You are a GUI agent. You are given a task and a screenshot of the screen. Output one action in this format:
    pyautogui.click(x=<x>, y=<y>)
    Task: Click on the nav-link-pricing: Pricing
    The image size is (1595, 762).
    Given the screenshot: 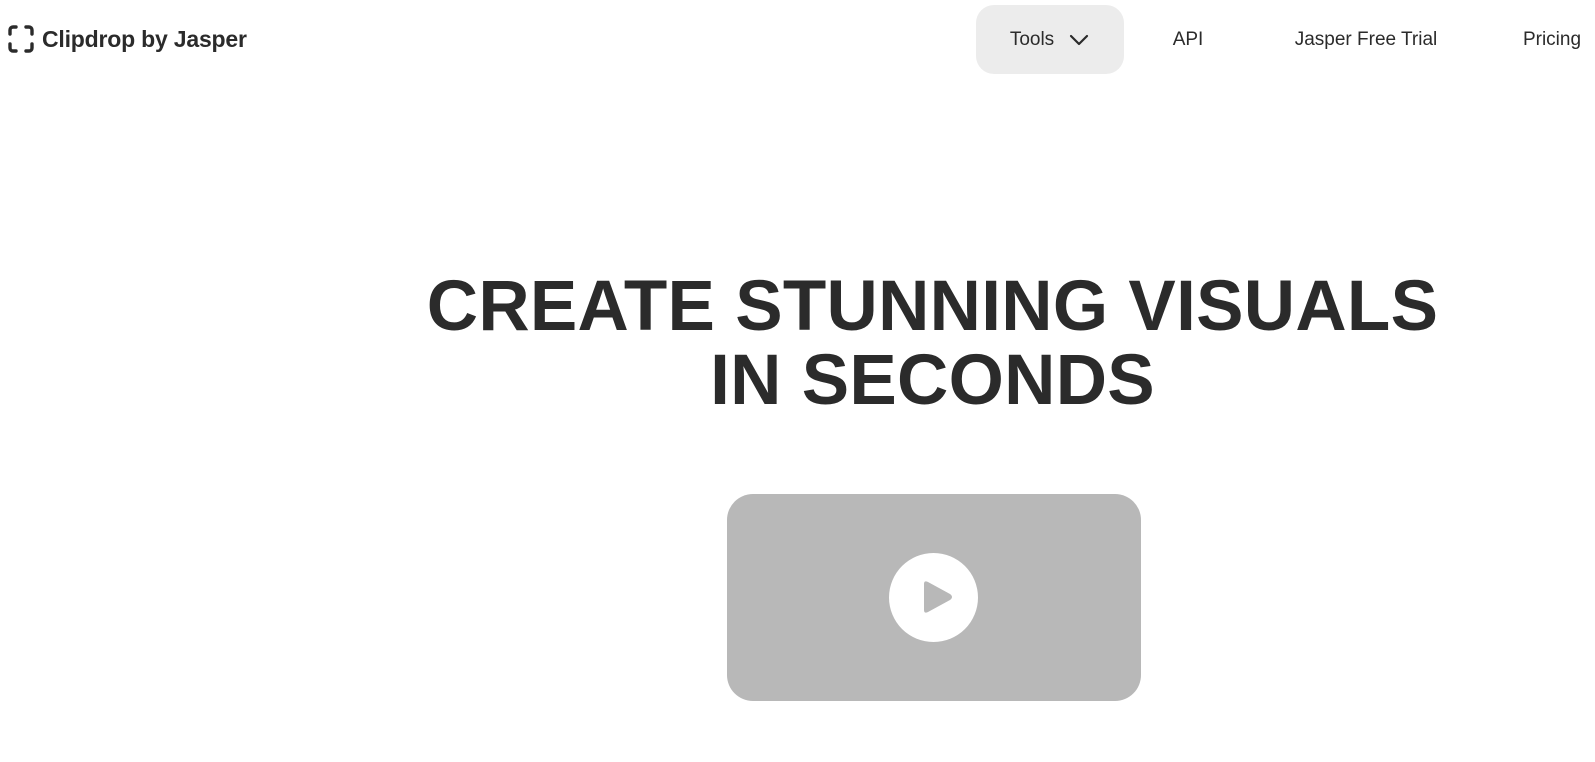 What is the action you would take?
    pyautogui.click(x=1552, y=39)
    